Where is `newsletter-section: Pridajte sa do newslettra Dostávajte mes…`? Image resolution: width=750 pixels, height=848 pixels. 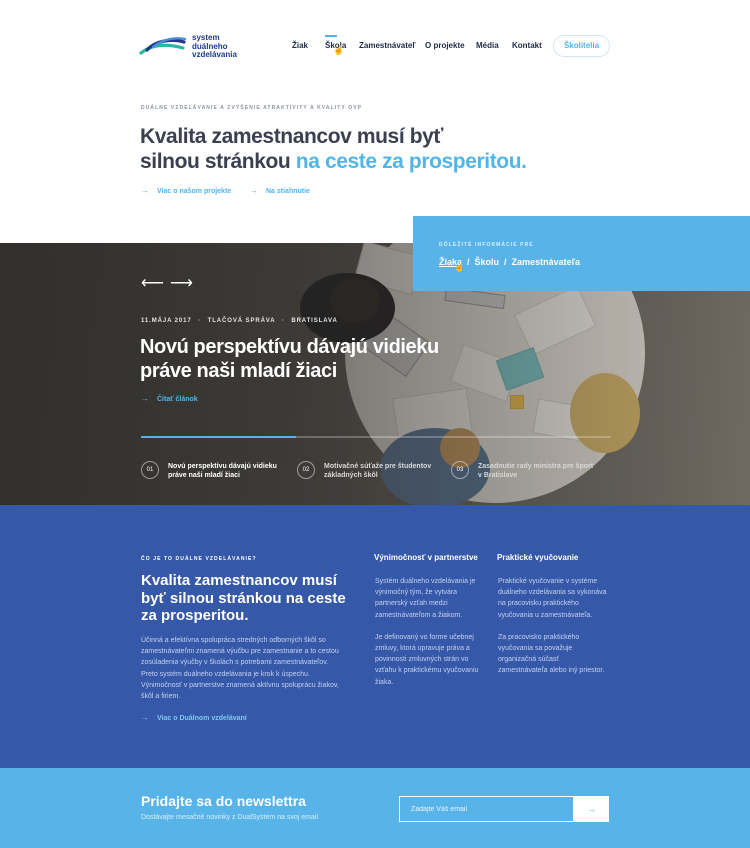
newsletter-section: Pridajte sa do newslettra Dostávajte mes… is located at coordinates (375, 808).